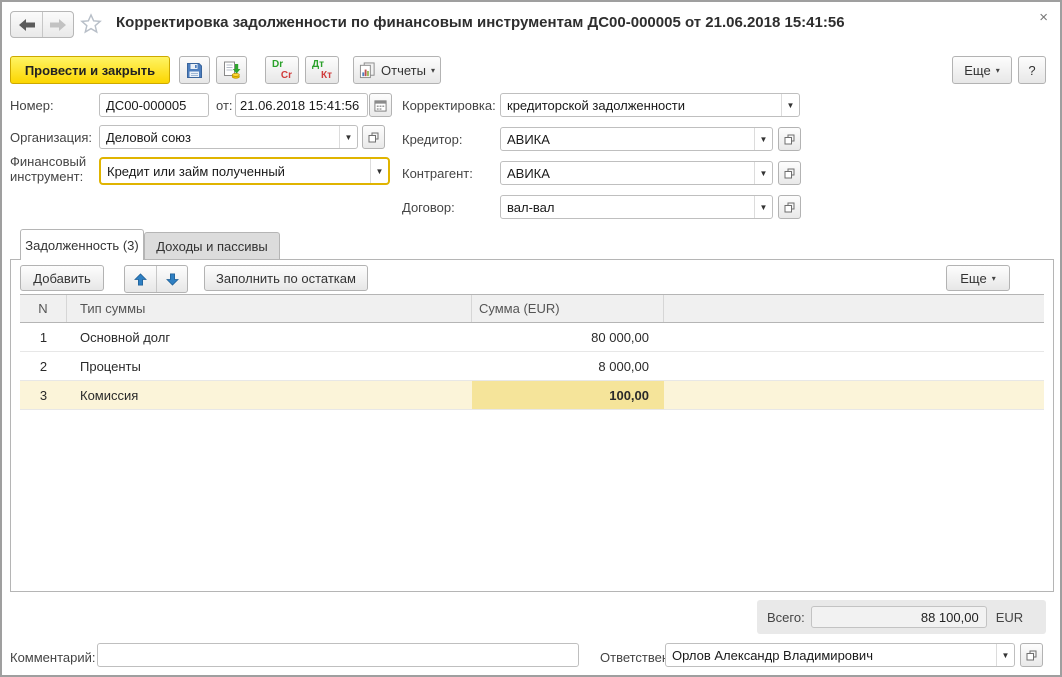 This screenshot has width=1062, height=677. I want to click on dt-label: Дт, so click(318, 64).